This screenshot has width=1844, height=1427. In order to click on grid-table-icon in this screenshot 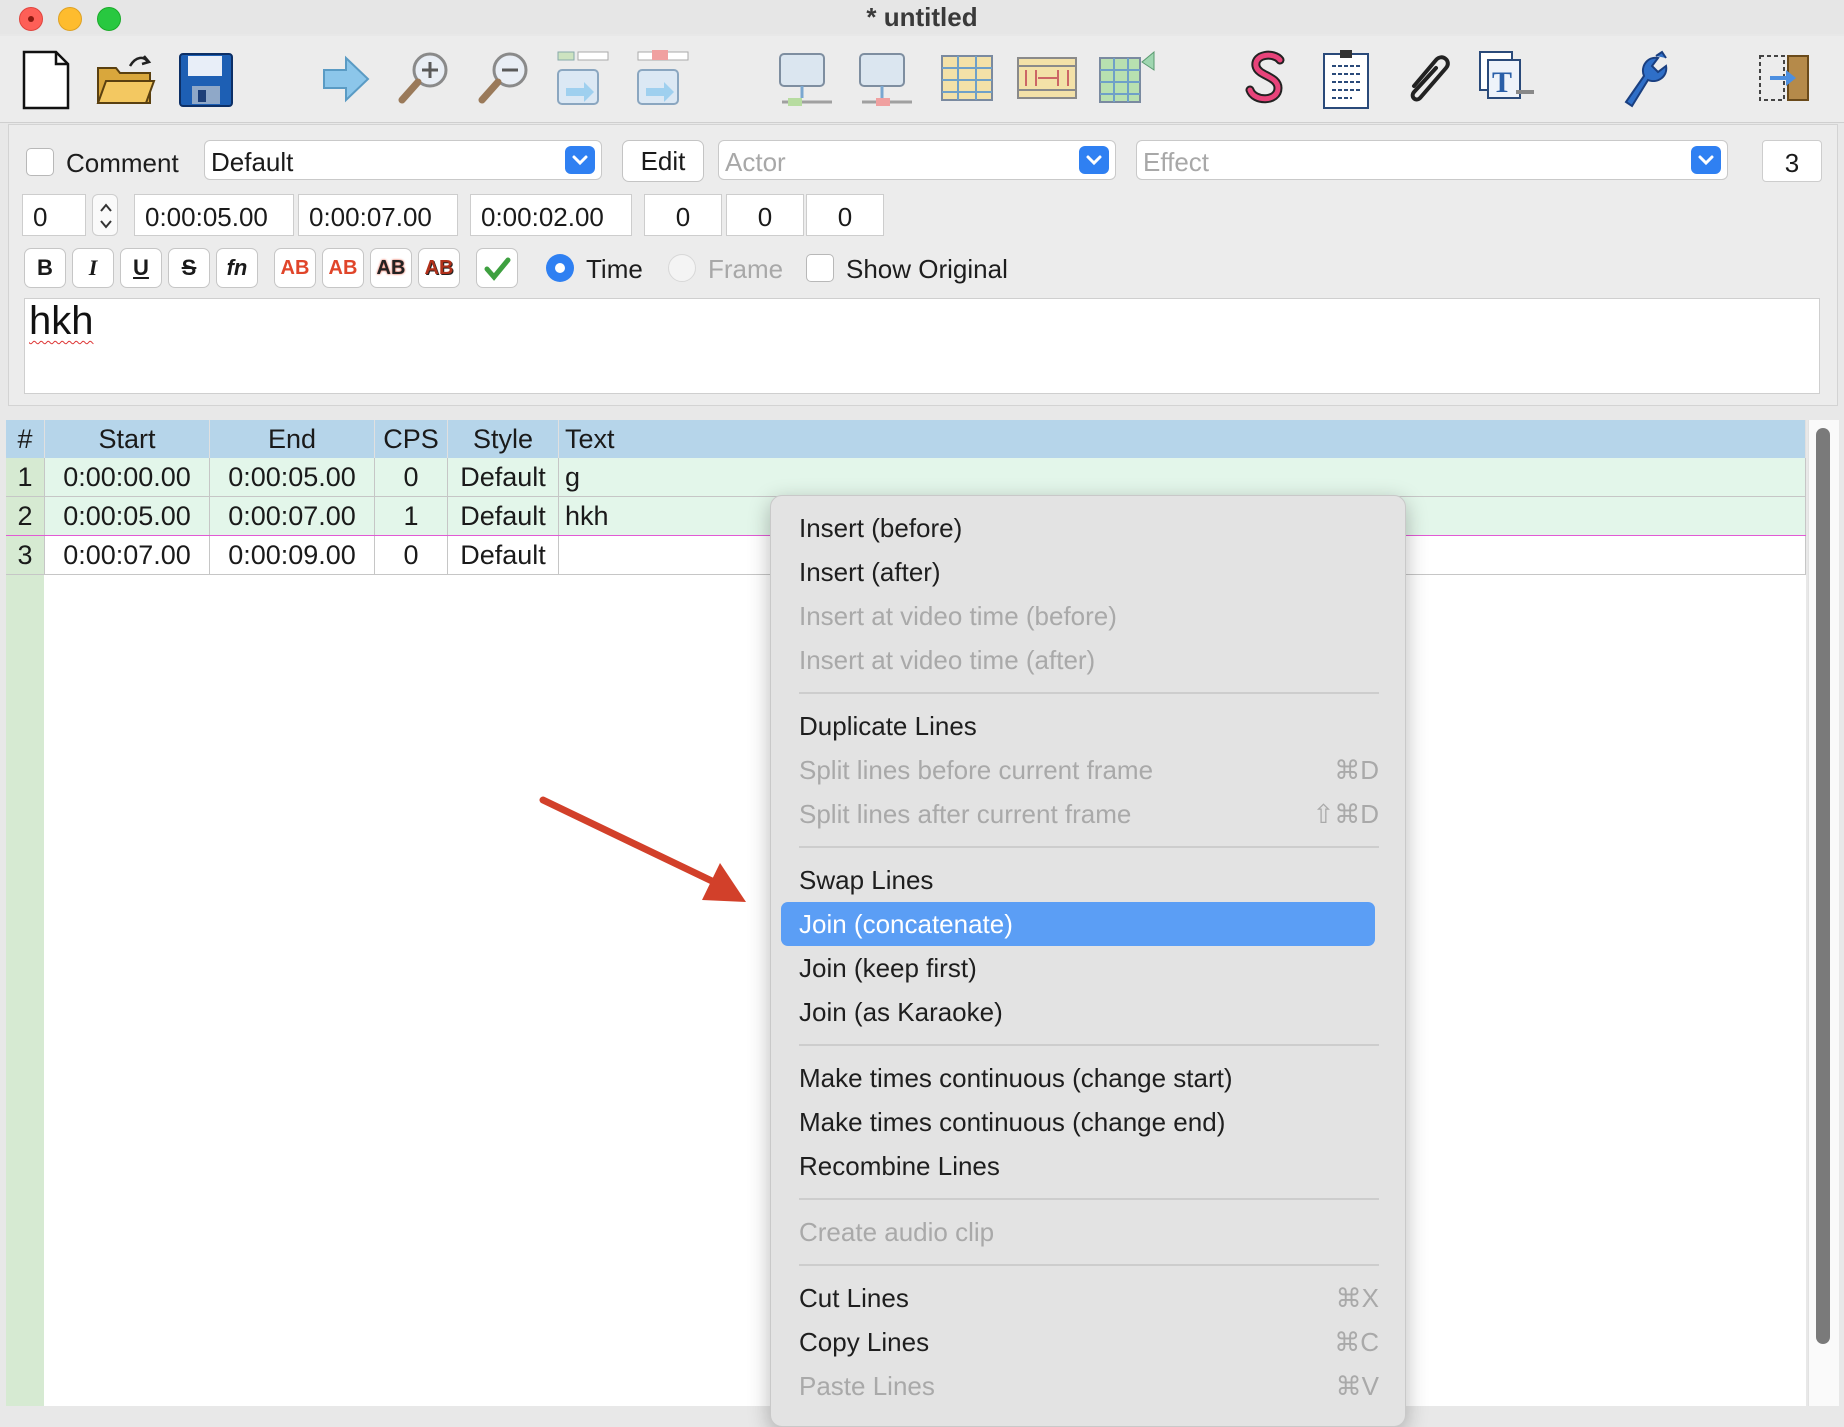, I will do `click(967, 79)`.